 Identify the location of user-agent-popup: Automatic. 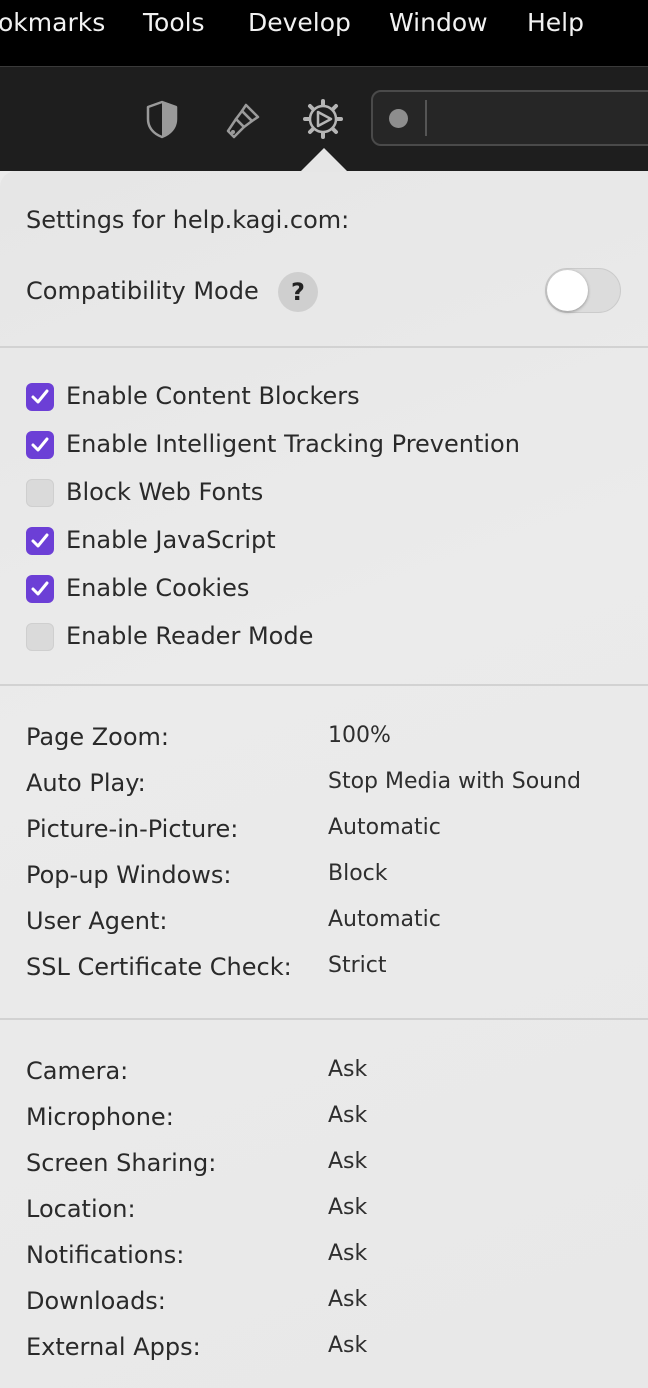
(384, 919).